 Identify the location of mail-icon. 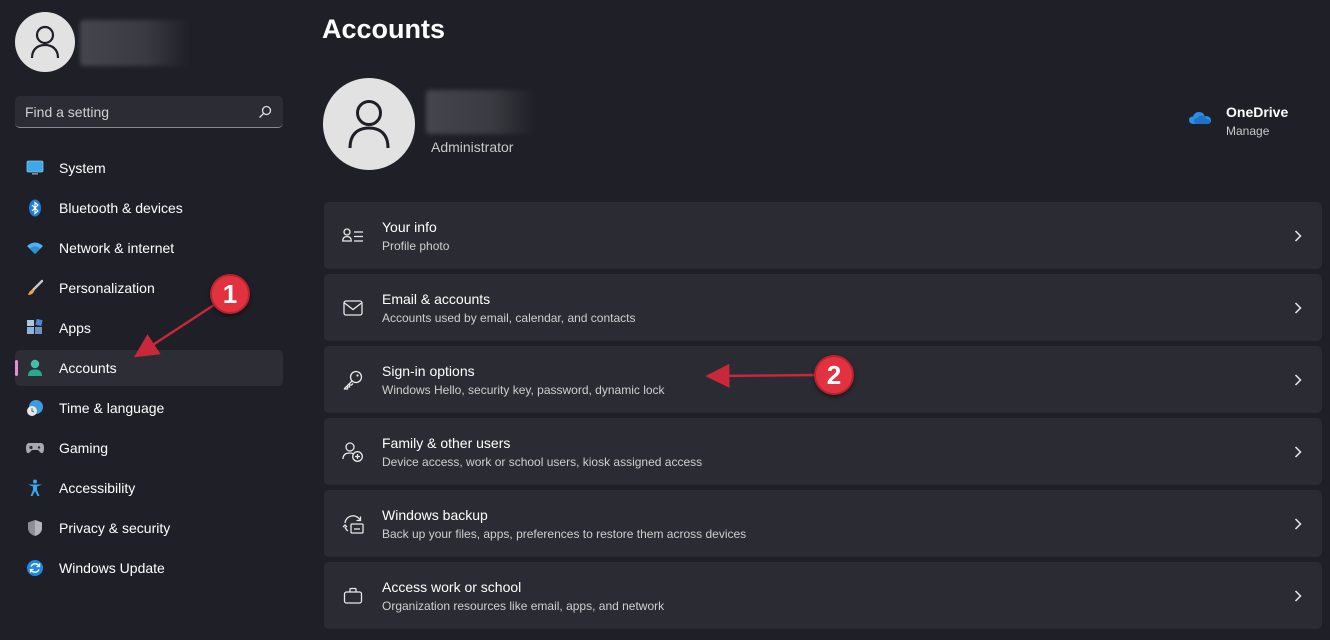
(353, 308).